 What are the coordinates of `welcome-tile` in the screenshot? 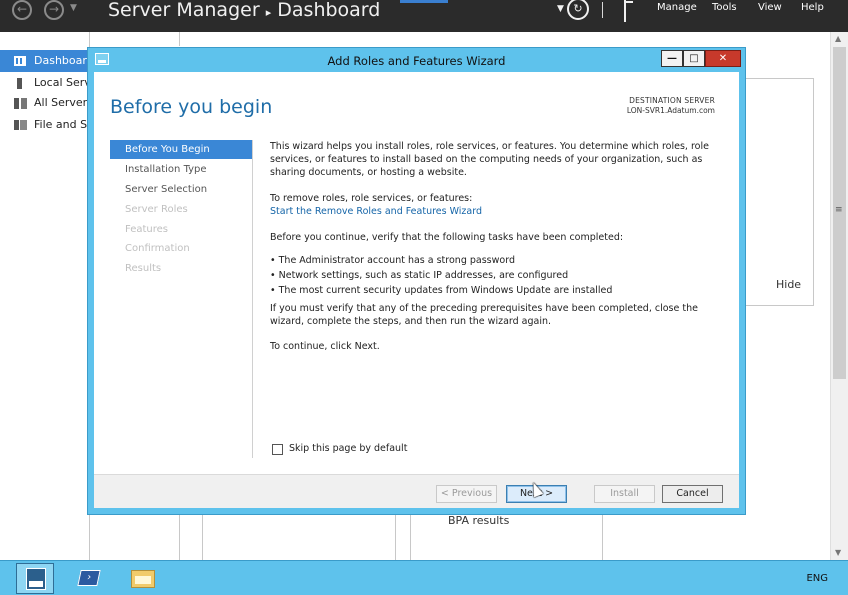 It's located at (779, 192).